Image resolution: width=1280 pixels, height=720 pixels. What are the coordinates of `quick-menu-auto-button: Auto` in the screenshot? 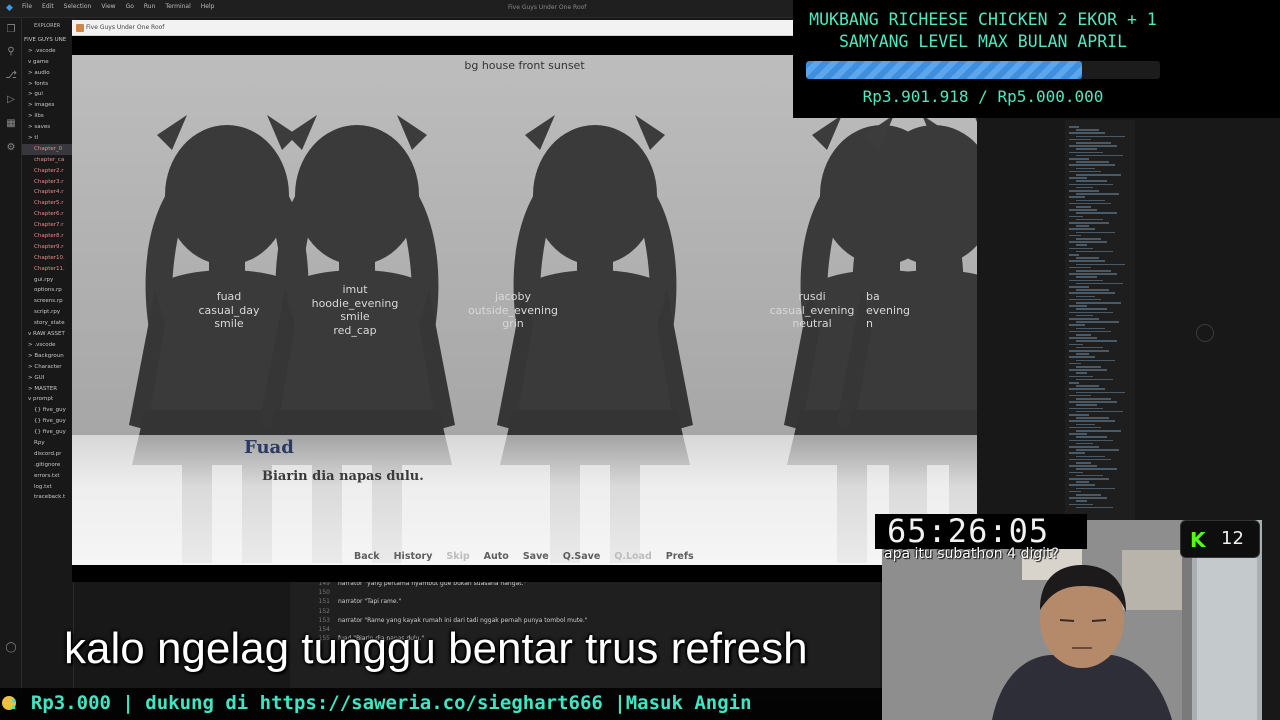 It's located at (496, 556).